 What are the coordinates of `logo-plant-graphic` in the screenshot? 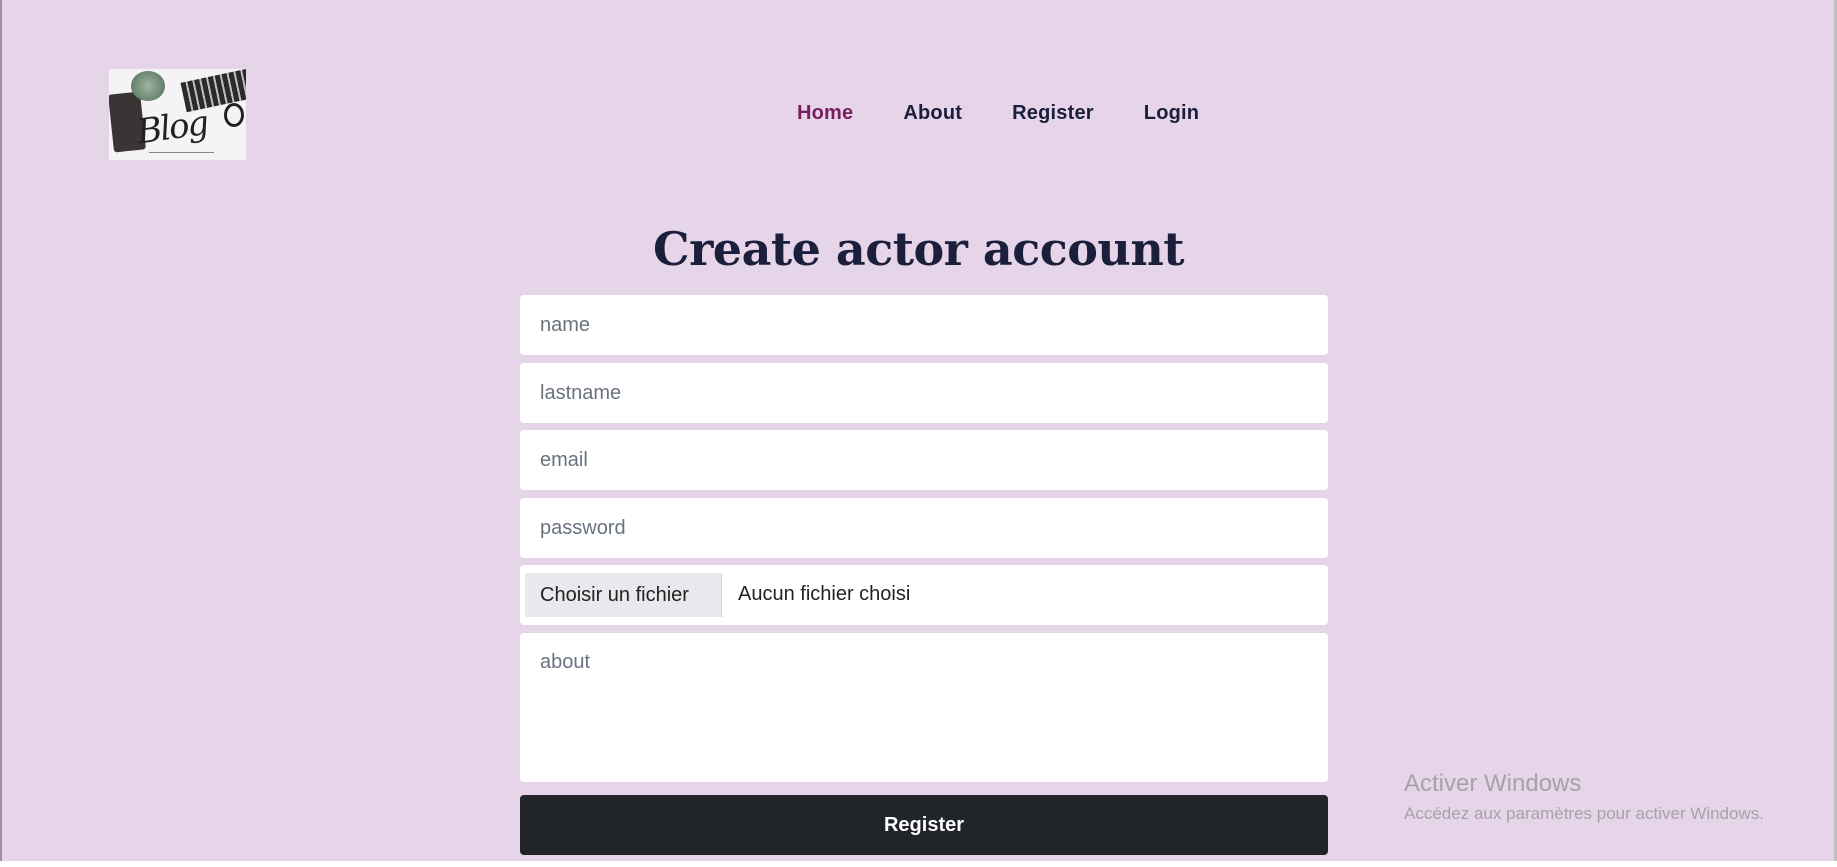 It's located at (148, 86).